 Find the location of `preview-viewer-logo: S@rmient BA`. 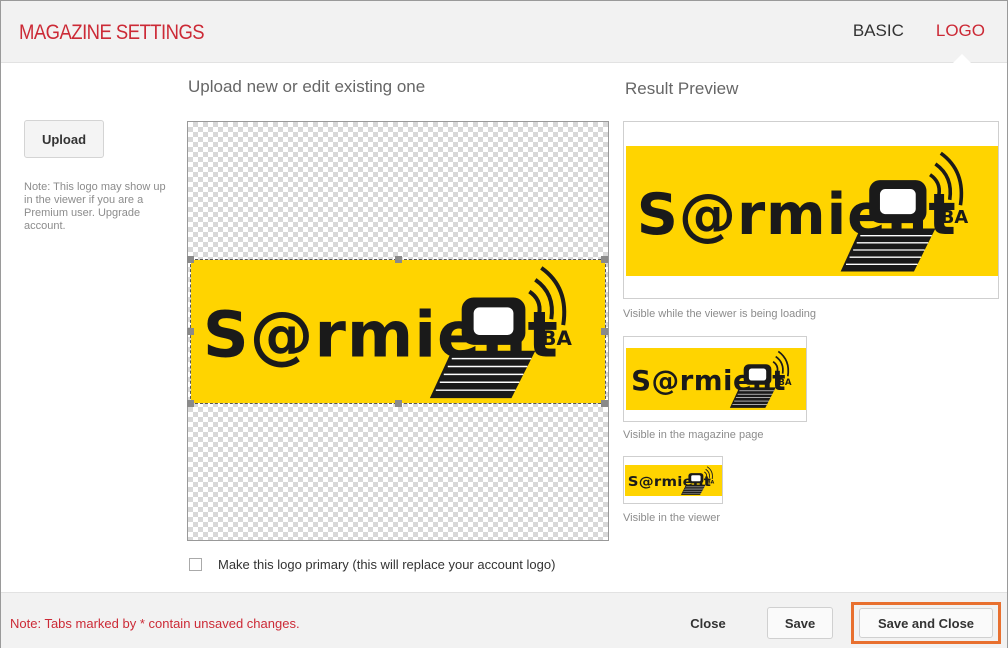

preview-viewer-logo: S@rmient BA is located at coordinates (673, 480).